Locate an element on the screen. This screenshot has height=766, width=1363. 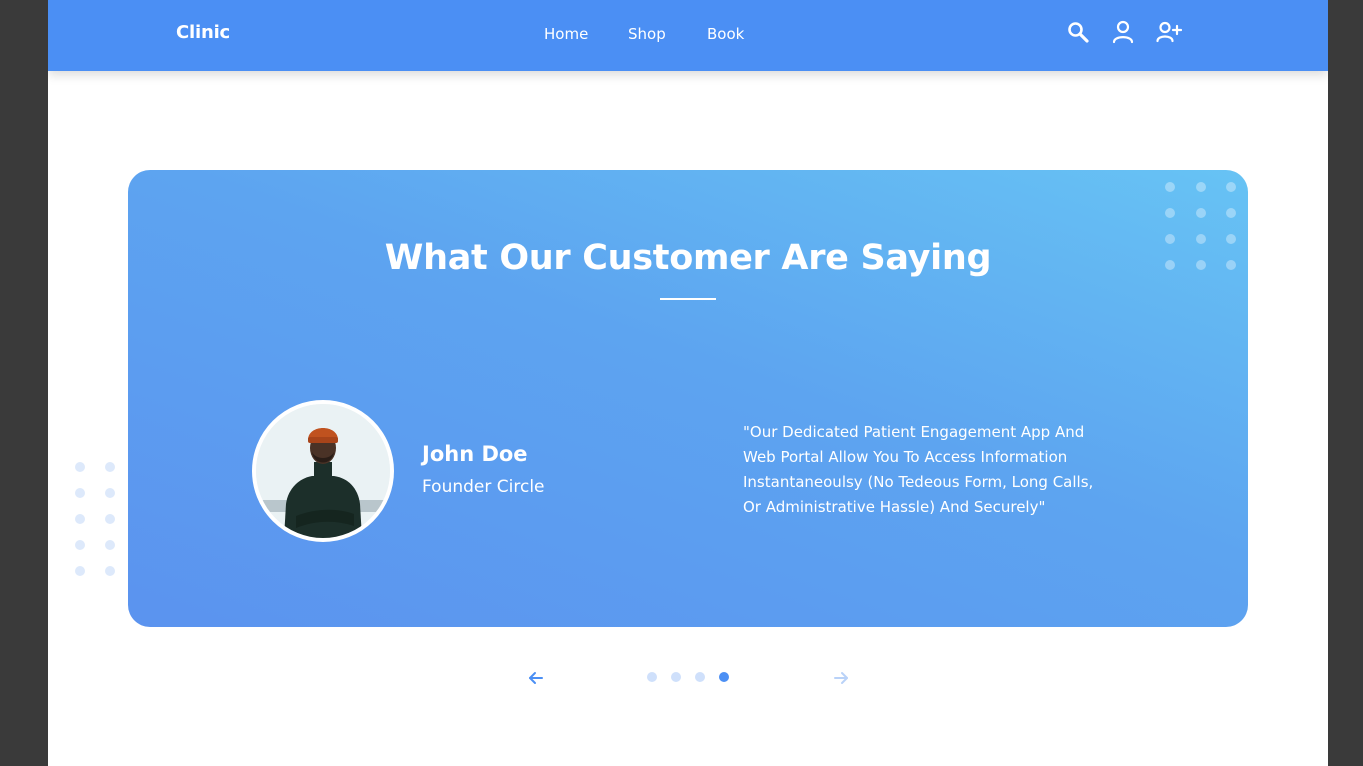
section-title: What Our Customer Are Saying is located at coordinates (688, 258).